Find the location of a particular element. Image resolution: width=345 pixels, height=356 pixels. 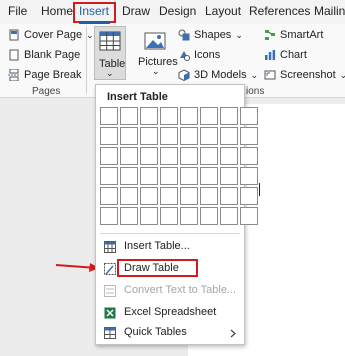

smartart-icon is located at coordinates (270, 35).